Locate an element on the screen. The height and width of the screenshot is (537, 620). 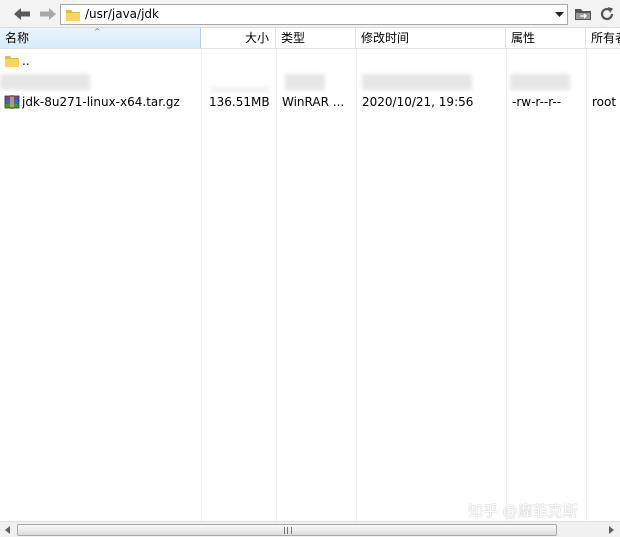
column-header-owner-label: 所有者 is located at coordinates (605, 38).